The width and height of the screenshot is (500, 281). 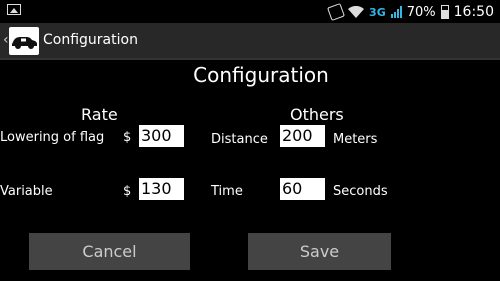 I want to click on others-heading: Others, so click(x=317, y=114).